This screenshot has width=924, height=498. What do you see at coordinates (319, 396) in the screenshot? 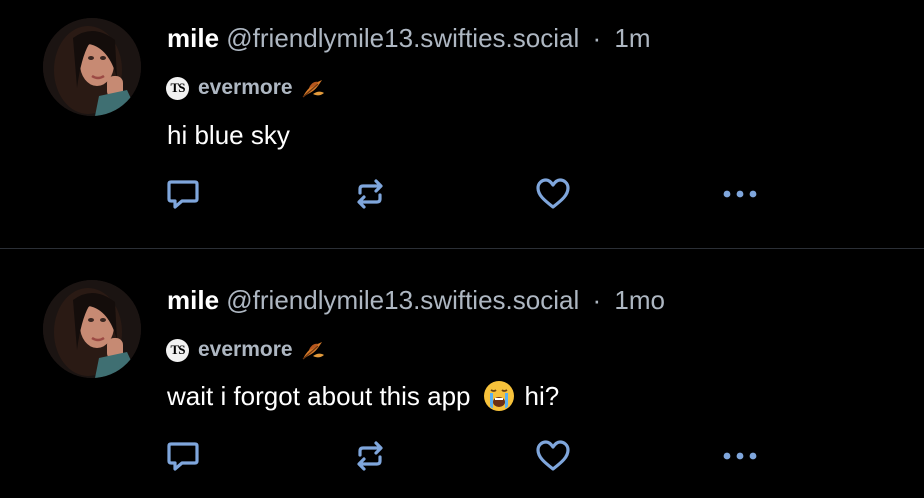
I see `post-text-content: wait i forgot about this app` at bounding box center [319, 396].